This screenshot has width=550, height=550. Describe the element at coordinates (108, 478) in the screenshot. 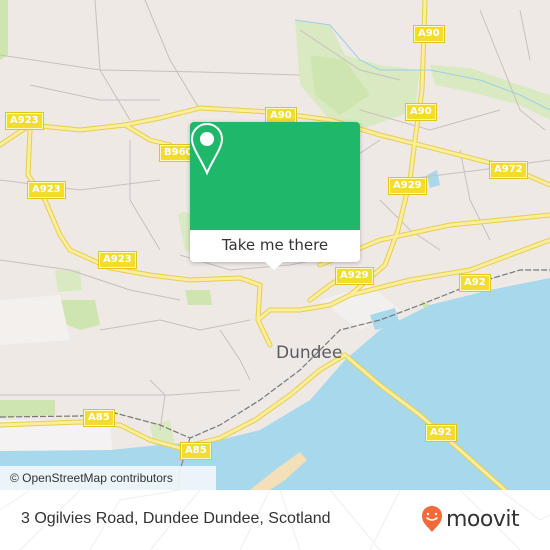

I see `map-attribution: © OpenStreetMap contributors` at that location.